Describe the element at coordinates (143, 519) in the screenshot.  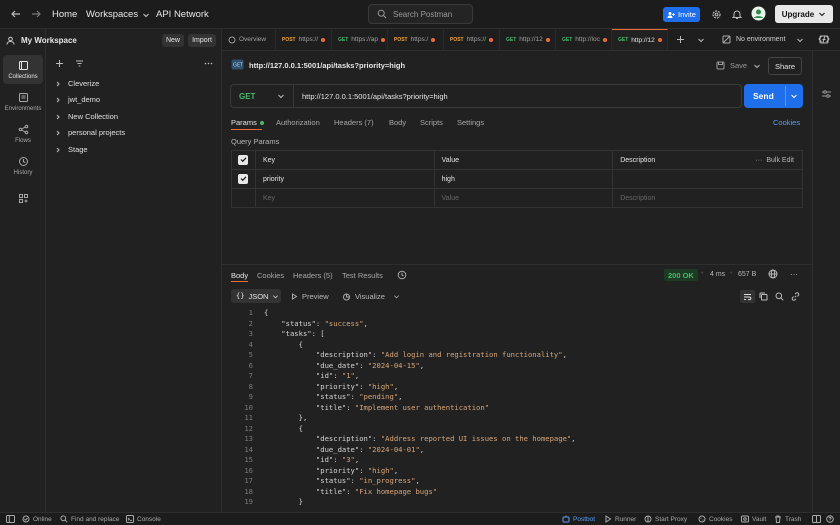
I see `console-button: Console` at that location.